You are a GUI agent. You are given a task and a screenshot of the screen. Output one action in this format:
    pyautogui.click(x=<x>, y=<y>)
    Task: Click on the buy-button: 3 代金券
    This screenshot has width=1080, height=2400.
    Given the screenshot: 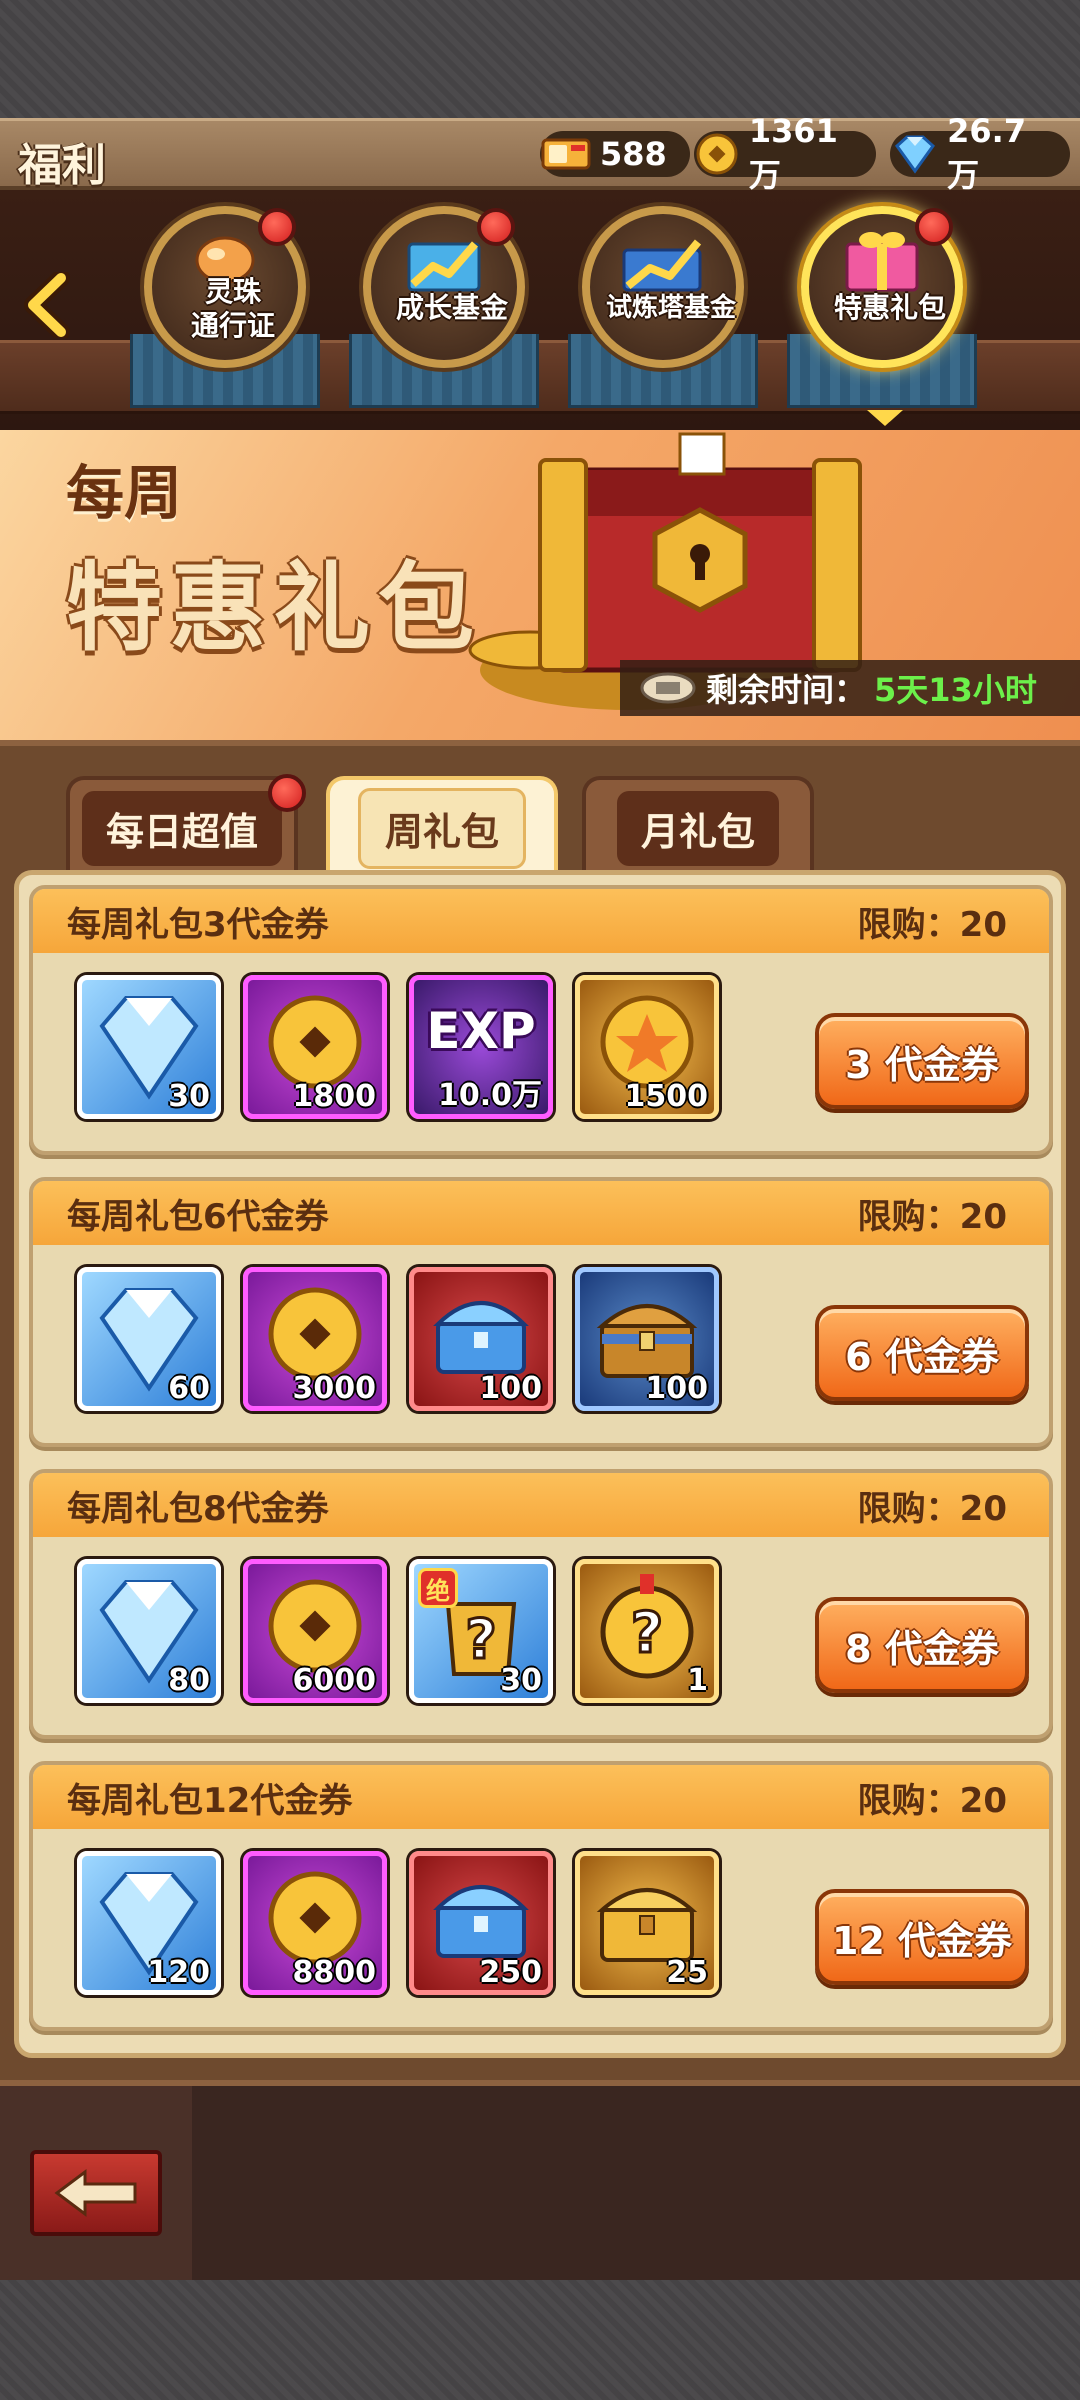 What is the action you would take?
    pyautogui.click(x=922, y=1061)
    